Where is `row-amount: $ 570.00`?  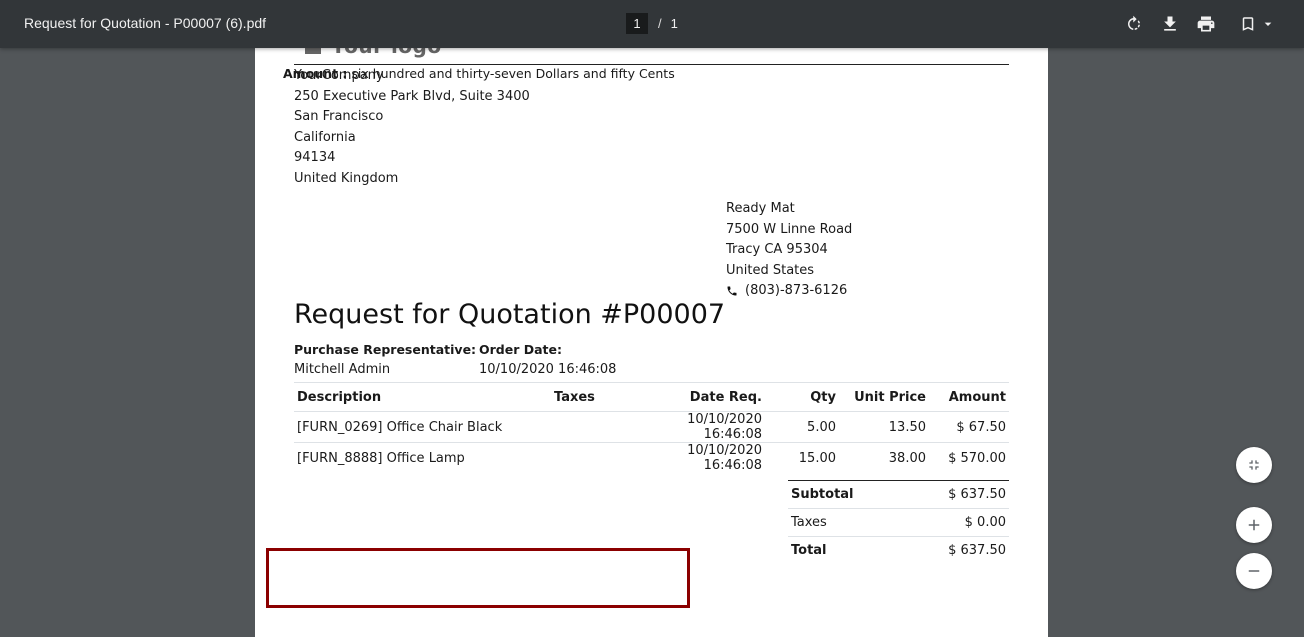 row-amount: $ 570.00 is located at coordinates (977, 458).